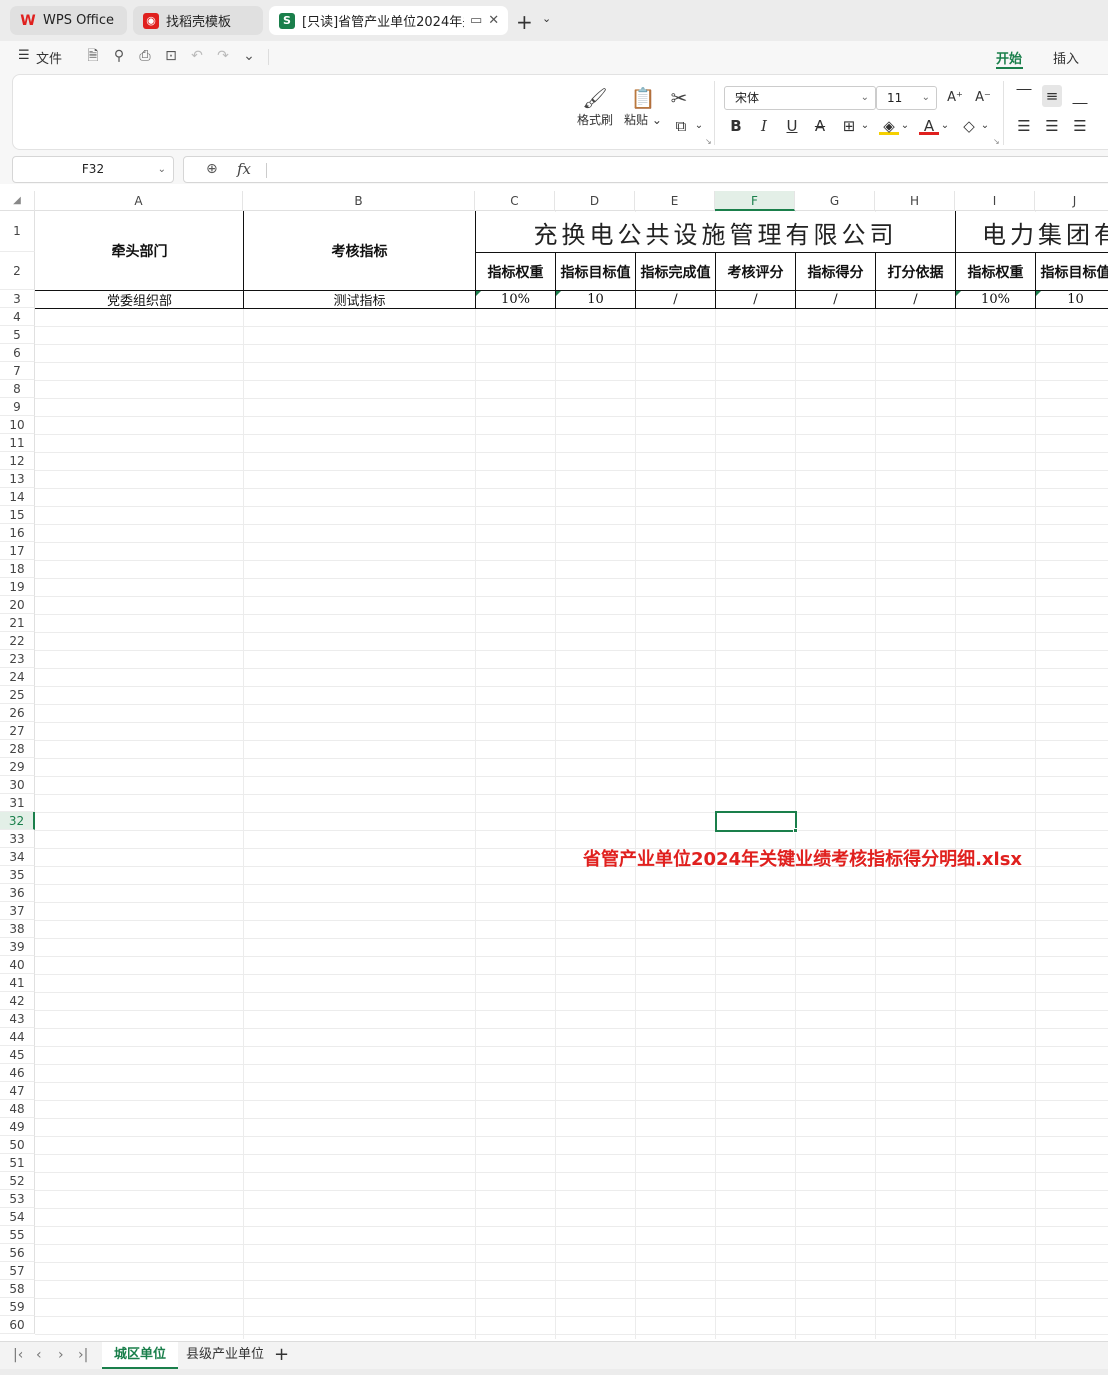 The image size is (1108, 1375). I want to click on name-box: F32 ⌄, so click(93, 169).